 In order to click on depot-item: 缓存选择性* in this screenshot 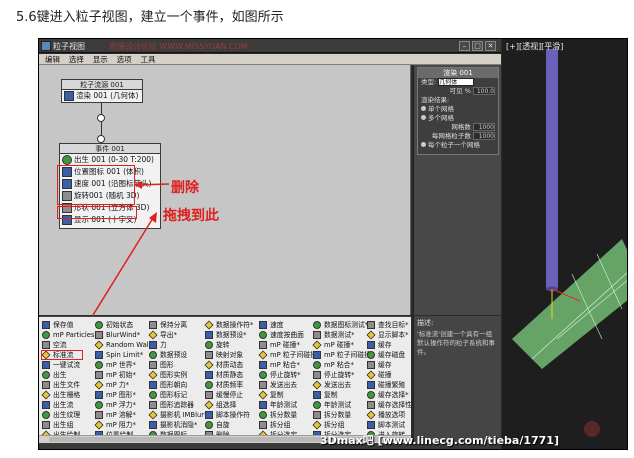, I will do `click(391, 405)`.